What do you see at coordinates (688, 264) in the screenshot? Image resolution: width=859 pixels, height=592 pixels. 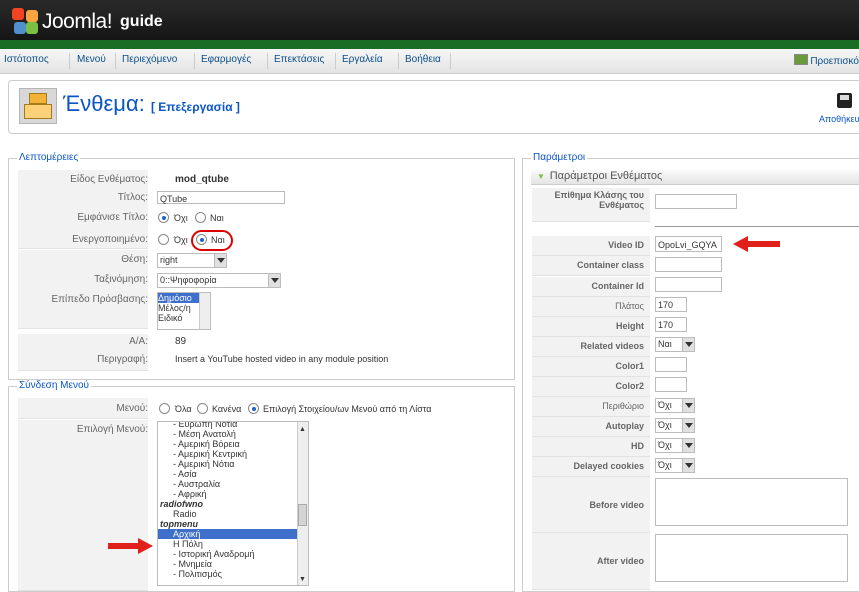 I see `container-class-input` at bounding box center [688, 264].